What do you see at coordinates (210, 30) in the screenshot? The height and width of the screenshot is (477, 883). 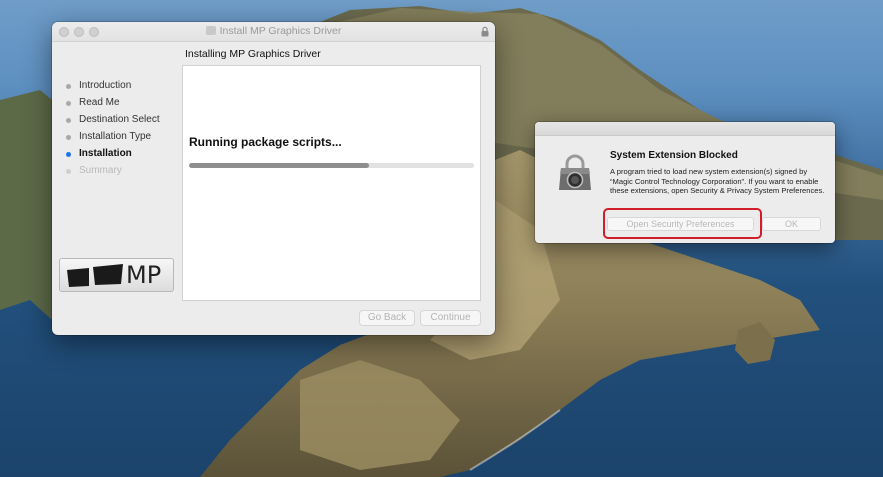 I see `package-icon` at bounding box center [210, 30].